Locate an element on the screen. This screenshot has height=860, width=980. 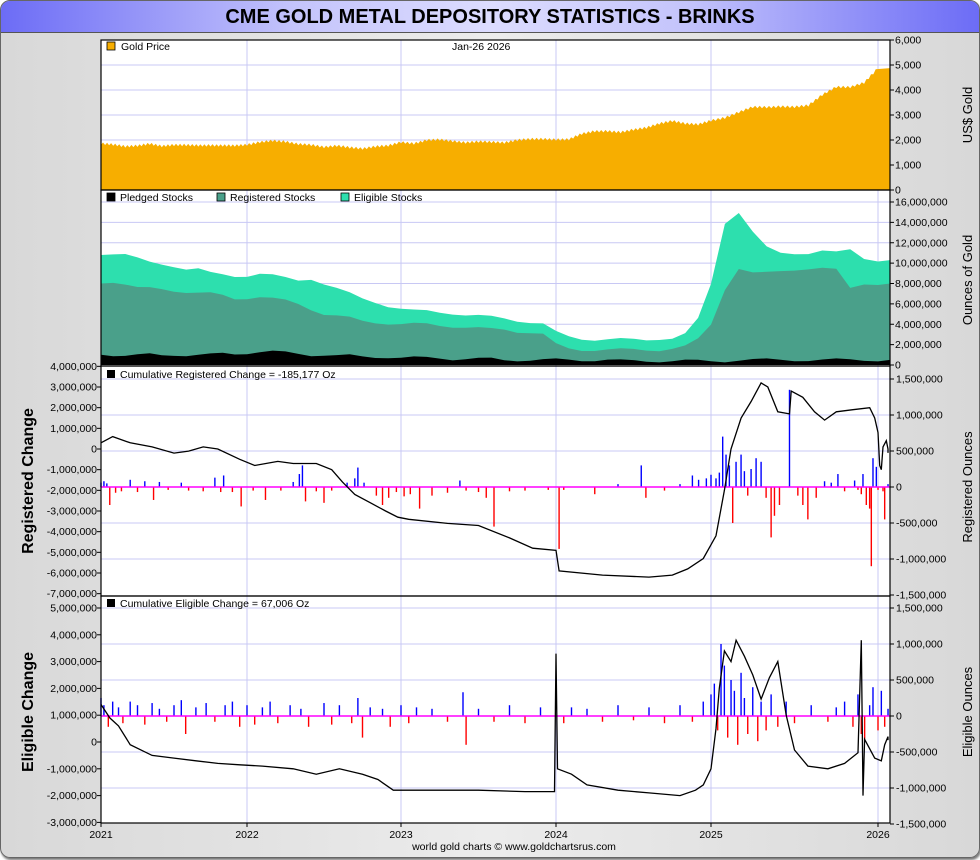
y-tick-label-left: 5,000,000 is located at coordinates (73, 609).